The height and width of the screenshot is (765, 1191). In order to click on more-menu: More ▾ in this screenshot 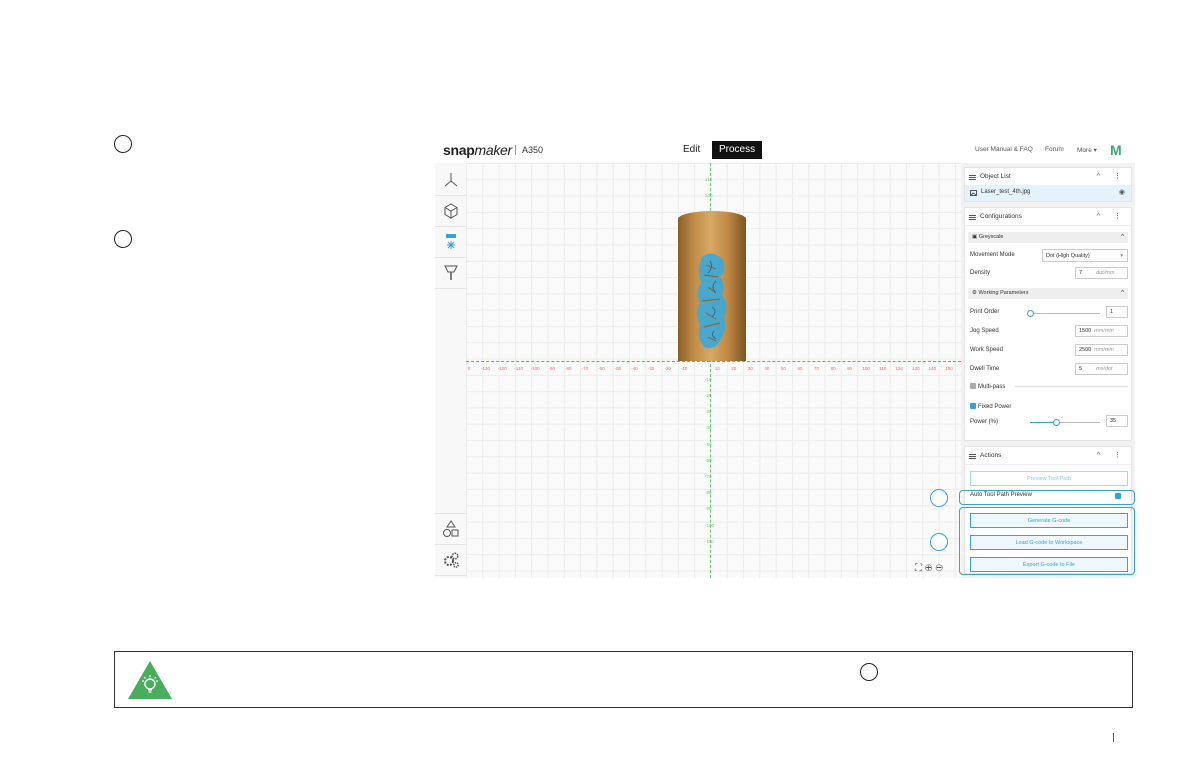, I will do `click(1087, 150)`.